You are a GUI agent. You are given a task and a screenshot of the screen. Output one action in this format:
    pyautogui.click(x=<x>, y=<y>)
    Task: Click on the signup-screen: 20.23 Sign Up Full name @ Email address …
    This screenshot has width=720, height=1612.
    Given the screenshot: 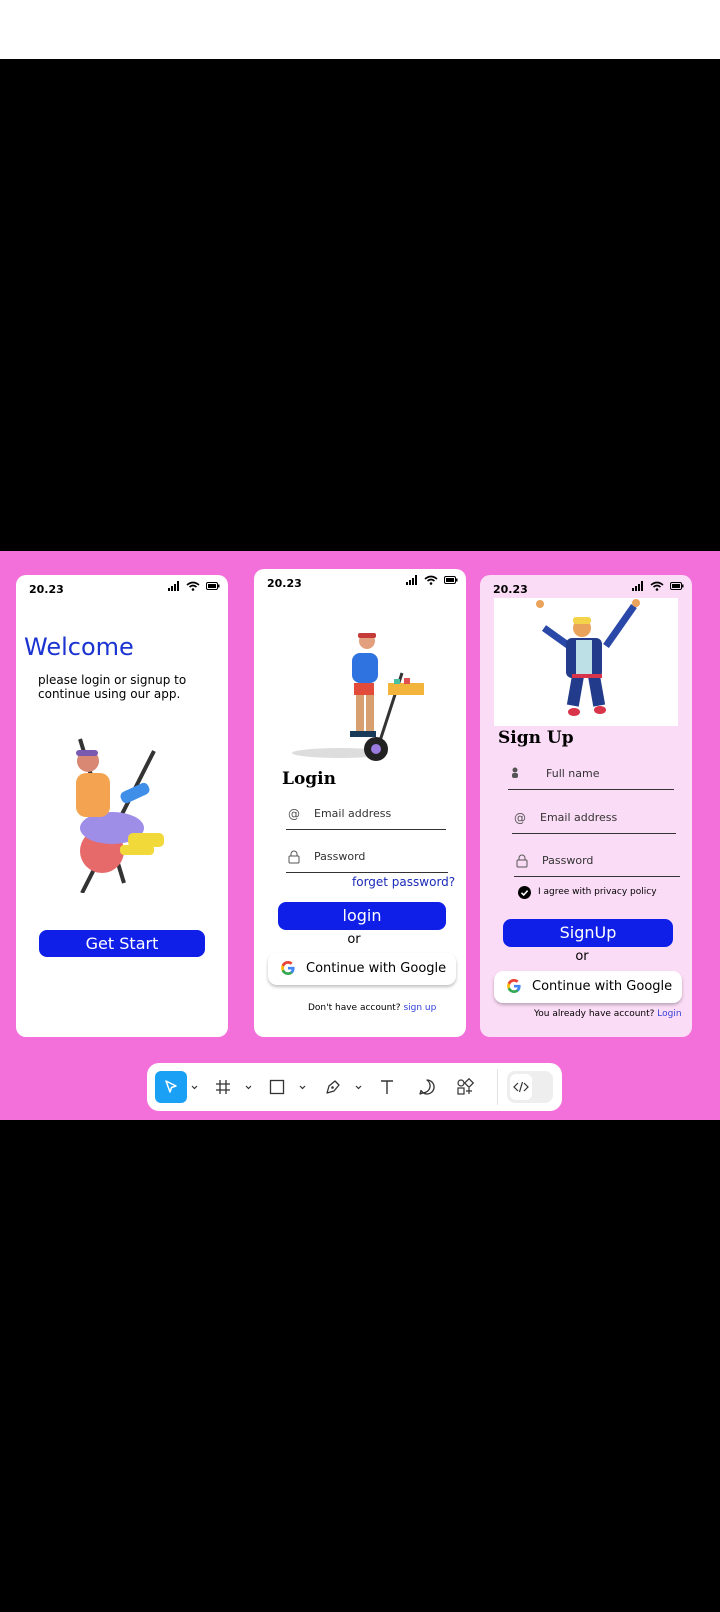 What is the action you would take?
    pyautogui.click(x=586, y=806)
    